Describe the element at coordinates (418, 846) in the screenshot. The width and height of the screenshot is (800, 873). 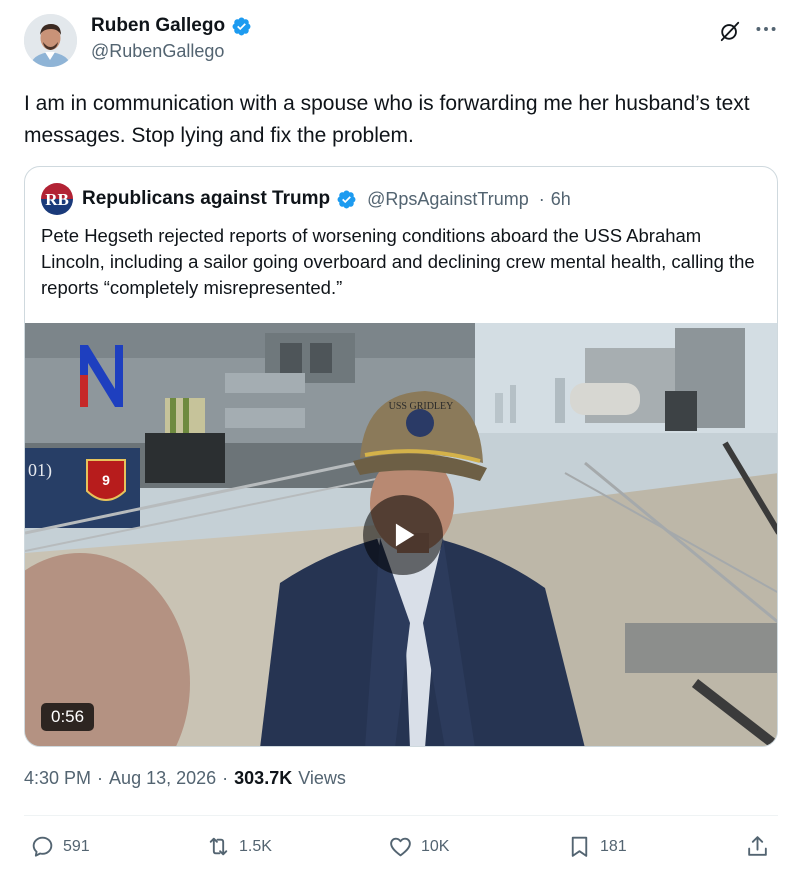
I see `like-button: 10K` at that location.